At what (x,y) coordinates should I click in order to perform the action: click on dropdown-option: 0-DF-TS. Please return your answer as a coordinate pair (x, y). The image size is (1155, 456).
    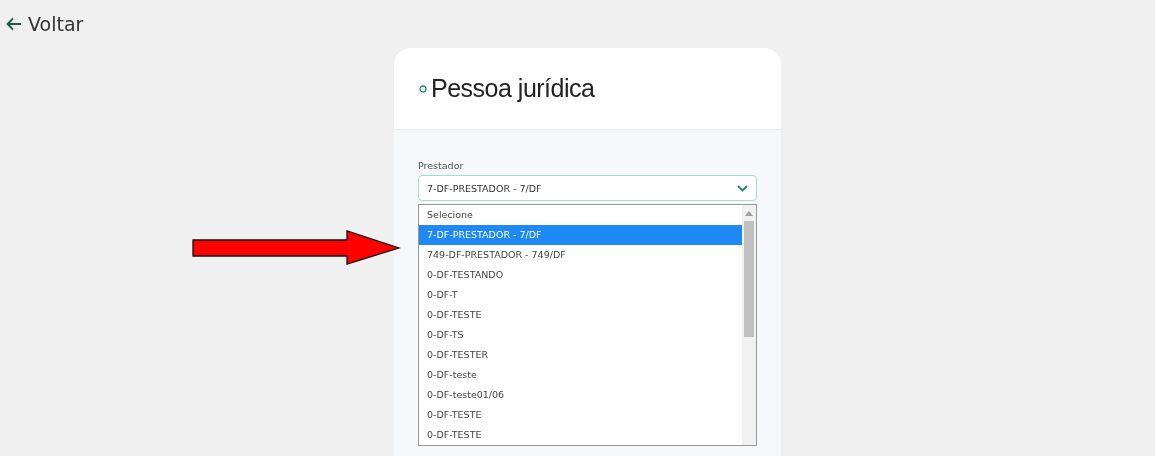
    Looking at the image, I should click on (580, 335).